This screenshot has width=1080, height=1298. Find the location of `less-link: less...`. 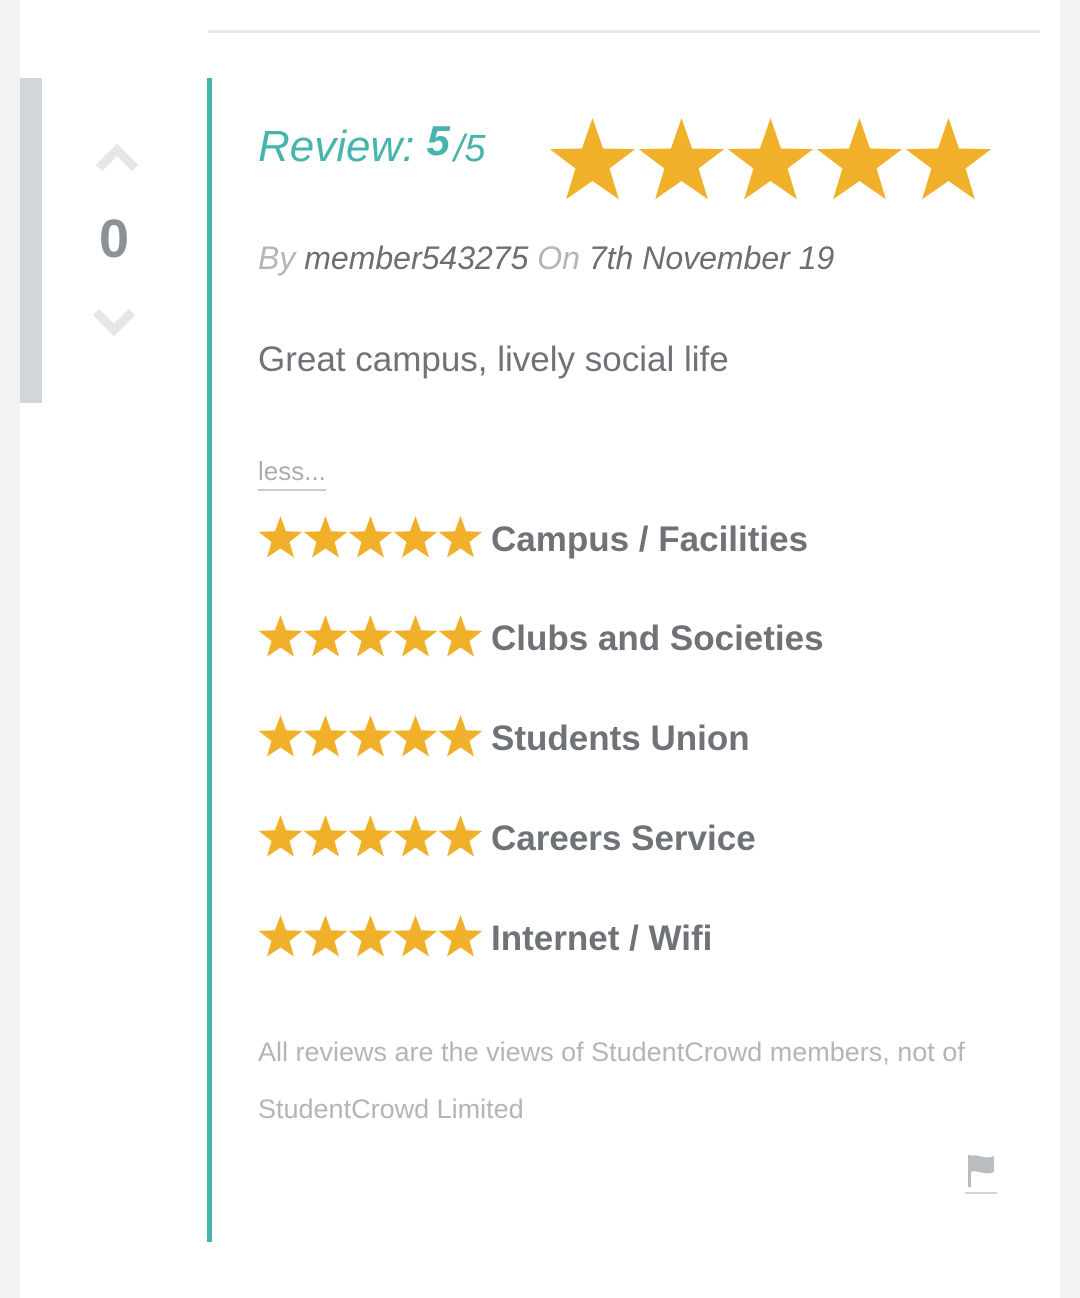

less-link: less... is located at coordinates (292, 473).